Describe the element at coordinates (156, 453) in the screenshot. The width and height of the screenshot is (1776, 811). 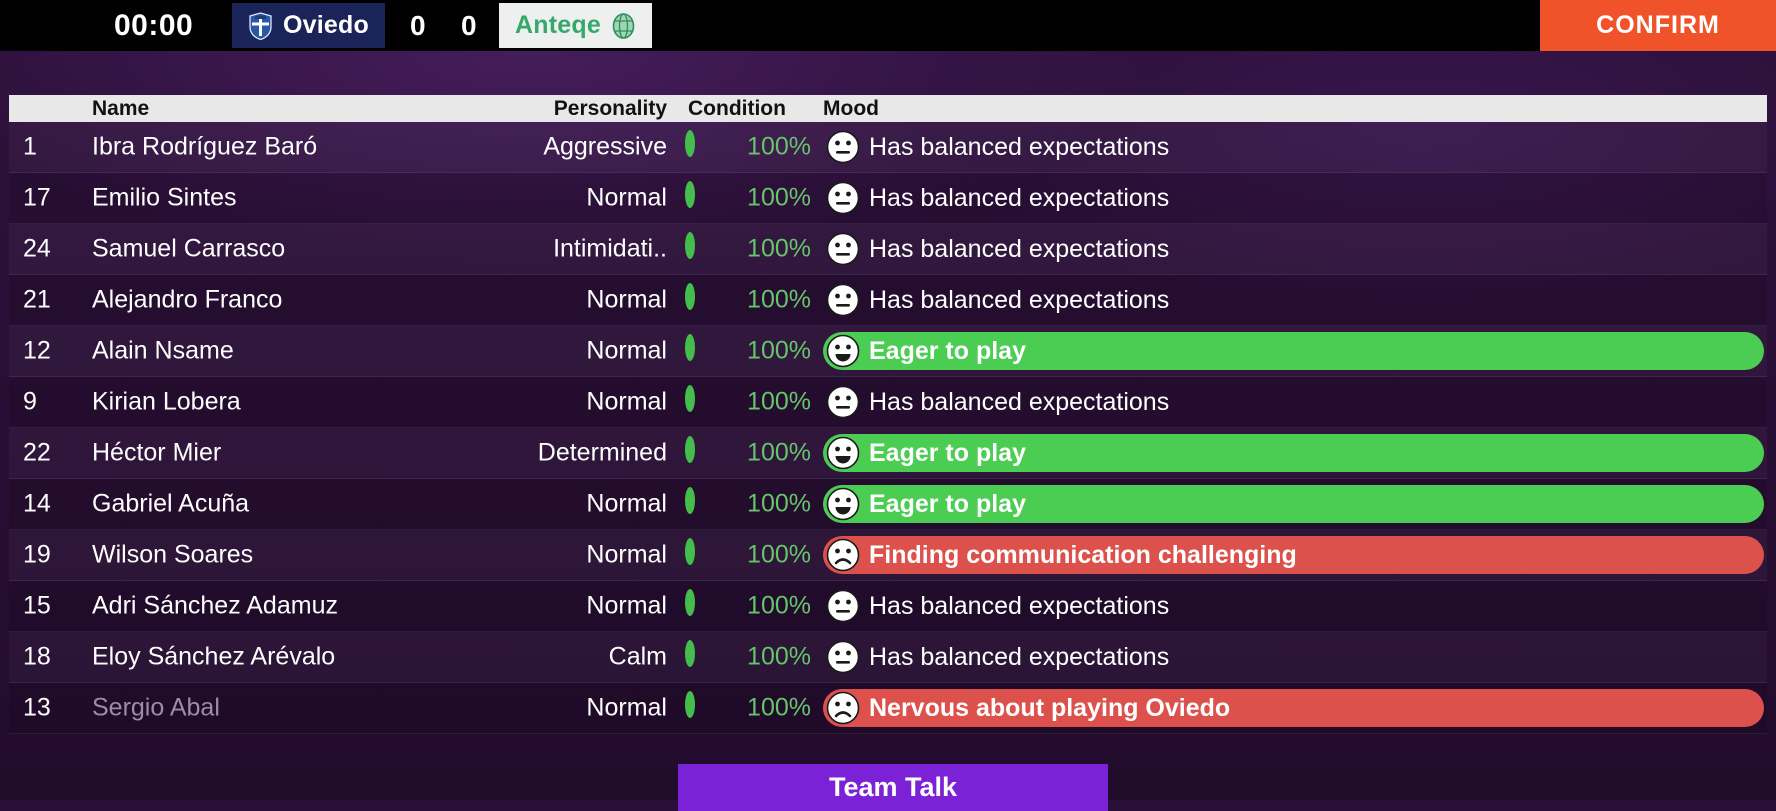
I see `player-name: Héctor Mier` at that location.